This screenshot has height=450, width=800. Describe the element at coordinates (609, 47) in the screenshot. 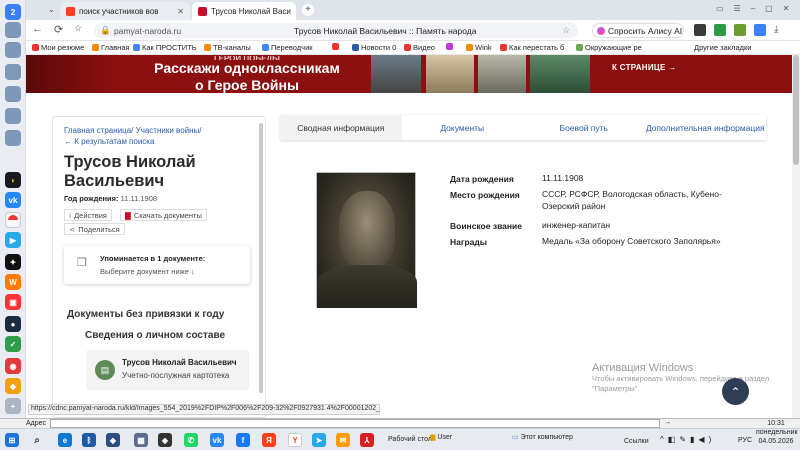

I see `bookmark-item: Окружающие ре` at that location.